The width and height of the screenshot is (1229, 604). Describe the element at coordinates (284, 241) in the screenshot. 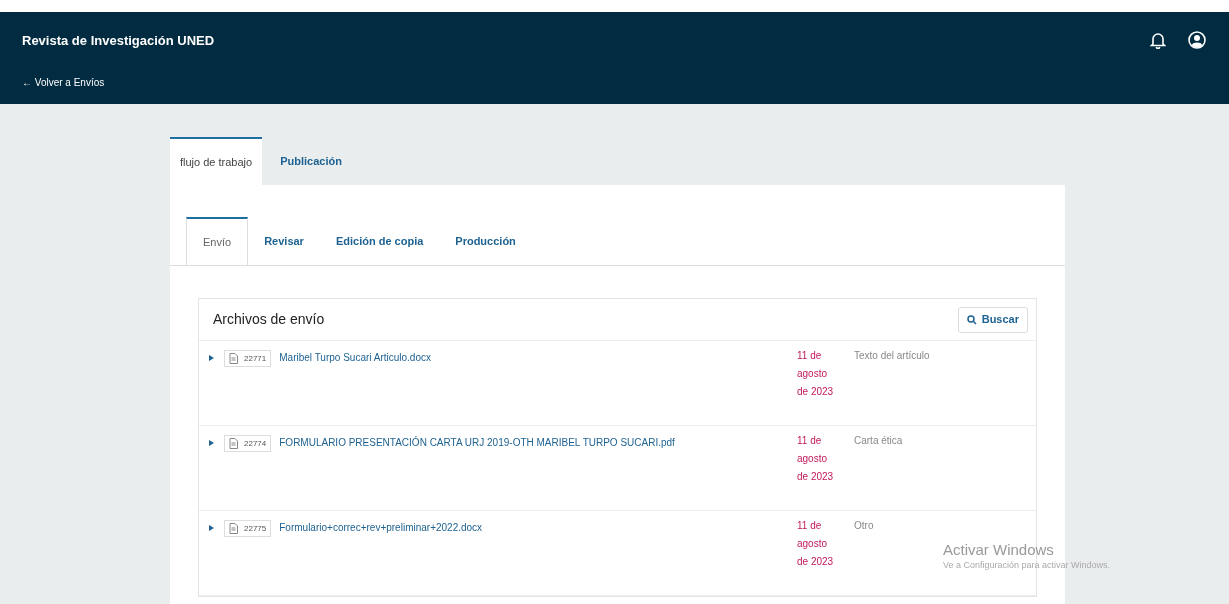

I see `stage-tab: Revisar` at that location.